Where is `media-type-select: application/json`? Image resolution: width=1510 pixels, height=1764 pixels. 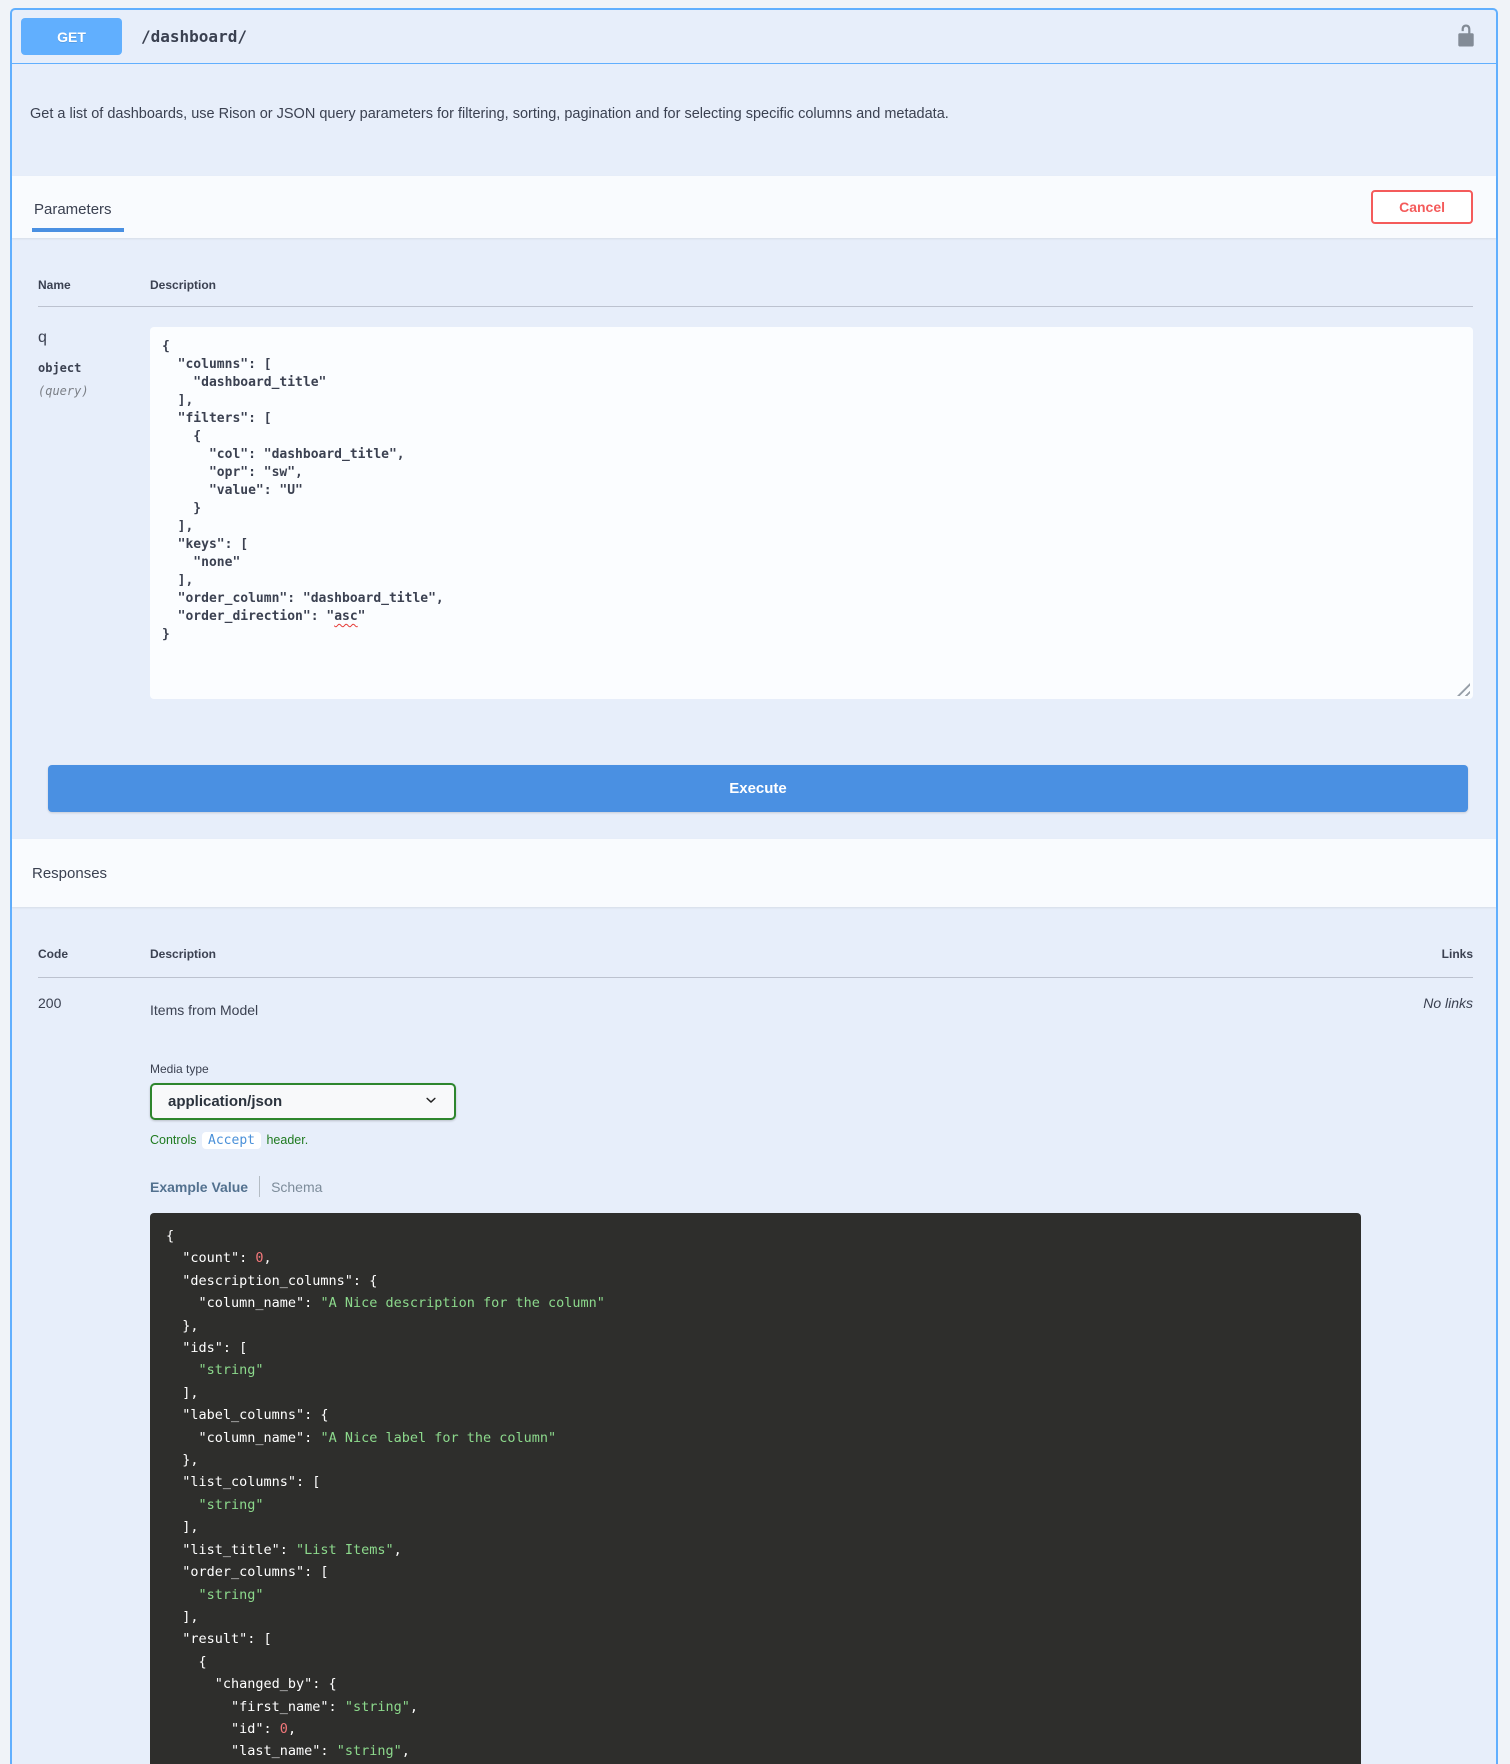
media-type-select: application/json is located at coordinates (303, 1101).